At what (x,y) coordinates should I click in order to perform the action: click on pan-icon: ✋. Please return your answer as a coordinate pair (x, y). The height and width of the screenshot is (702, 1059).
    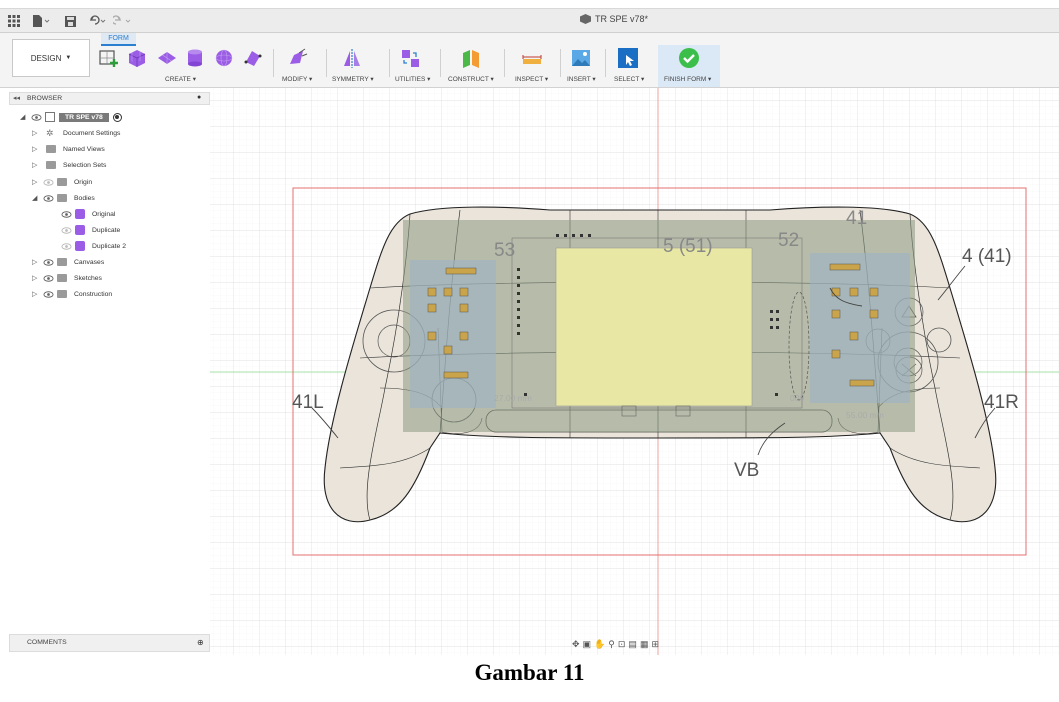
    Looking at the image, I should click on (599, 644).